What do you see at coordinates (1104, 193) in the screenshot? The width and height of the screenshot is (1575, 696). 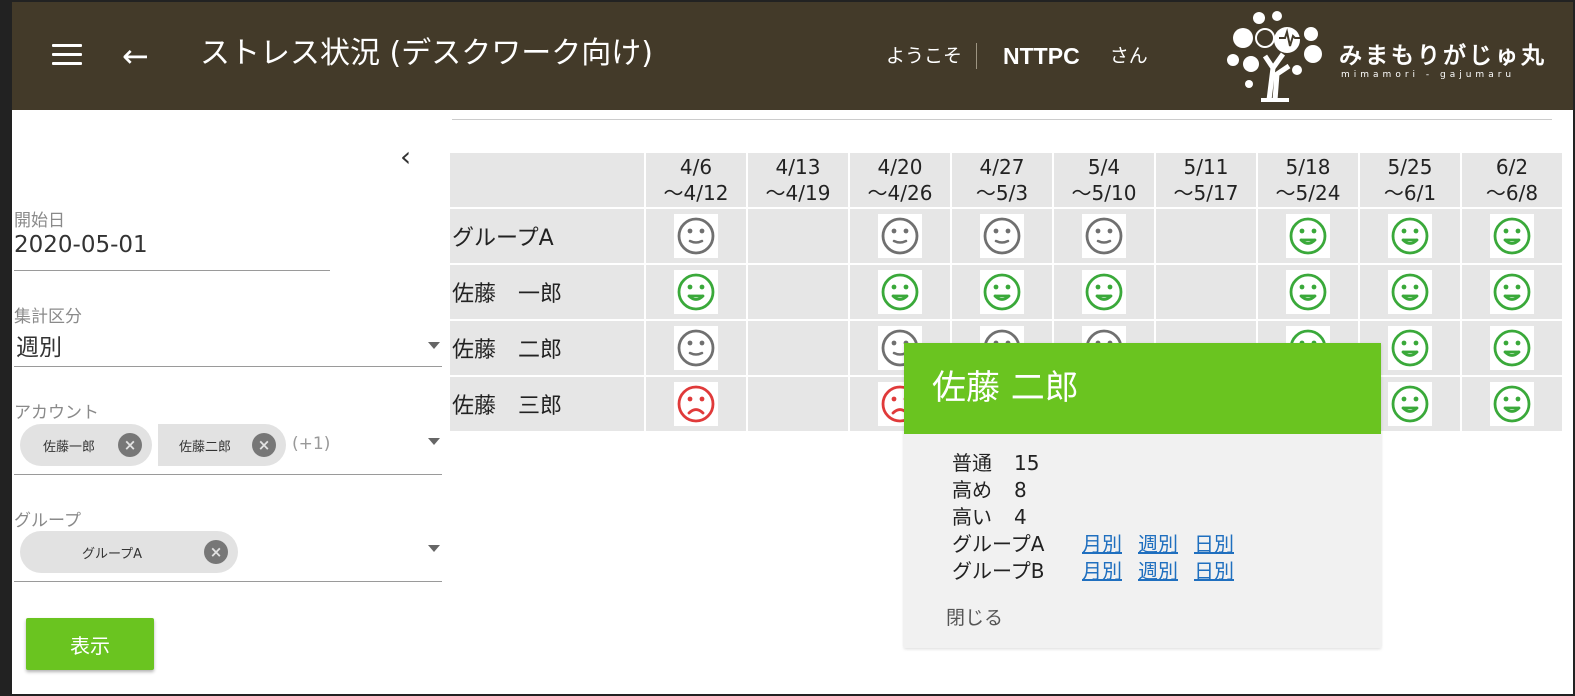 I see `week-to: 〜5/10` at bounding box center [1104, 193].